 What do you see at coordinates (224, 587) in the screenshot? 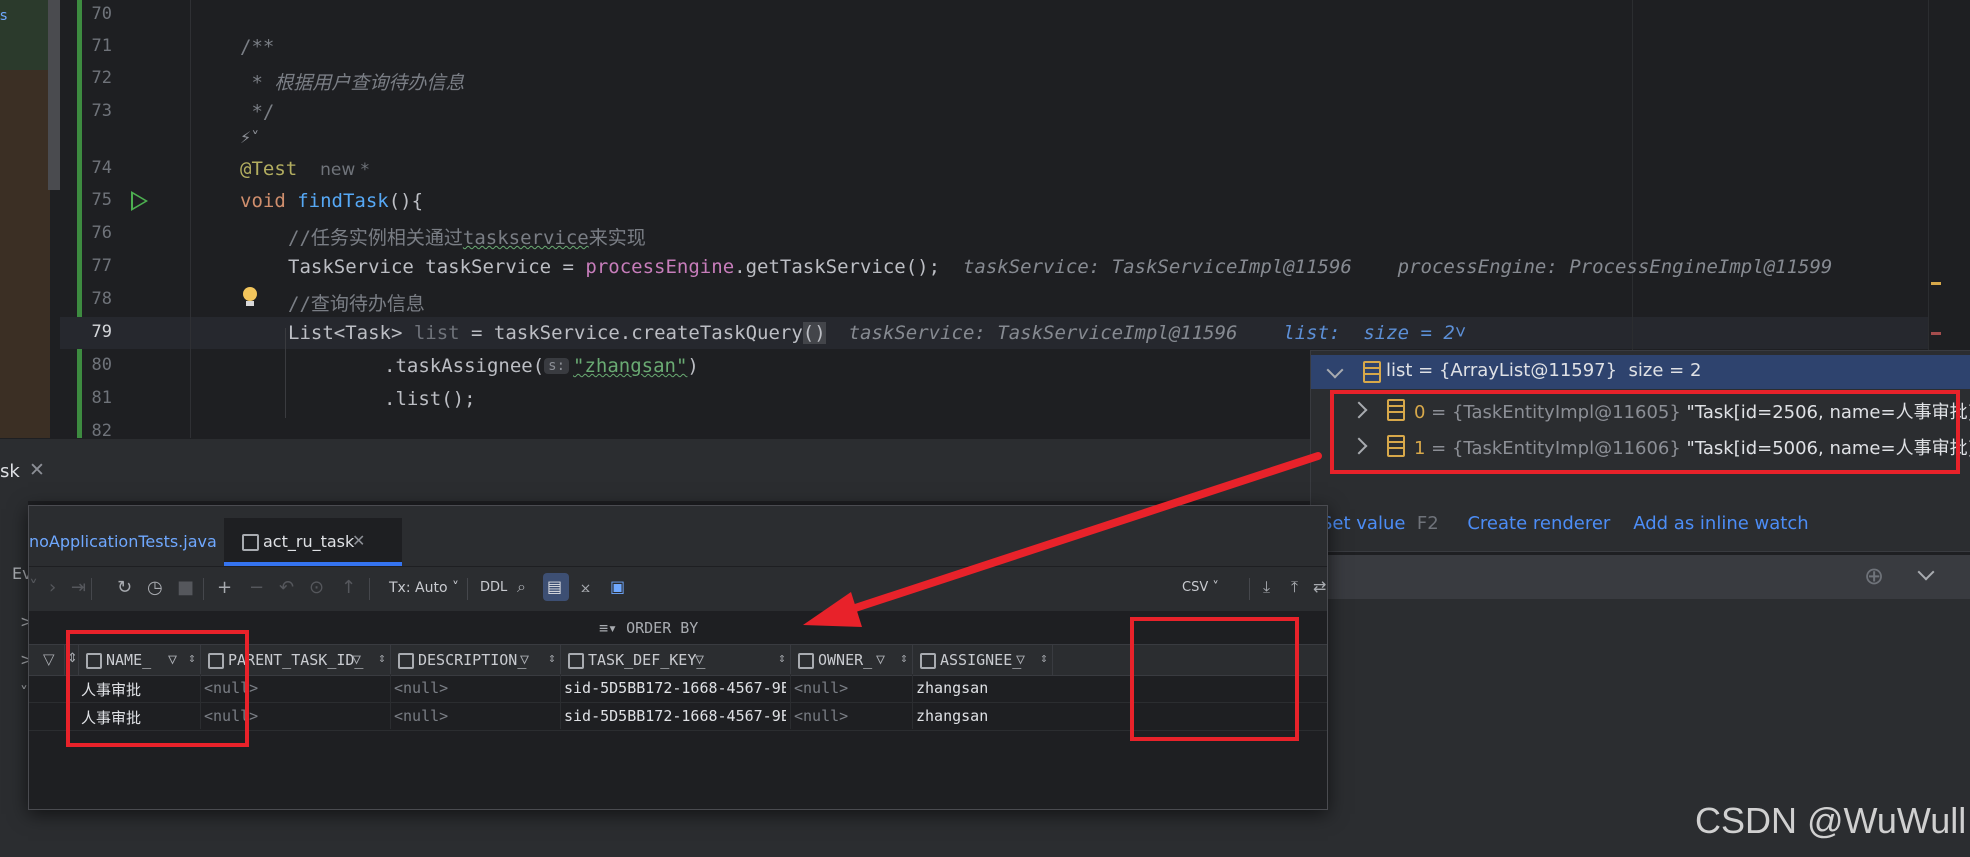
I see `add-row-icon: +` at bounding box center [224, 587].